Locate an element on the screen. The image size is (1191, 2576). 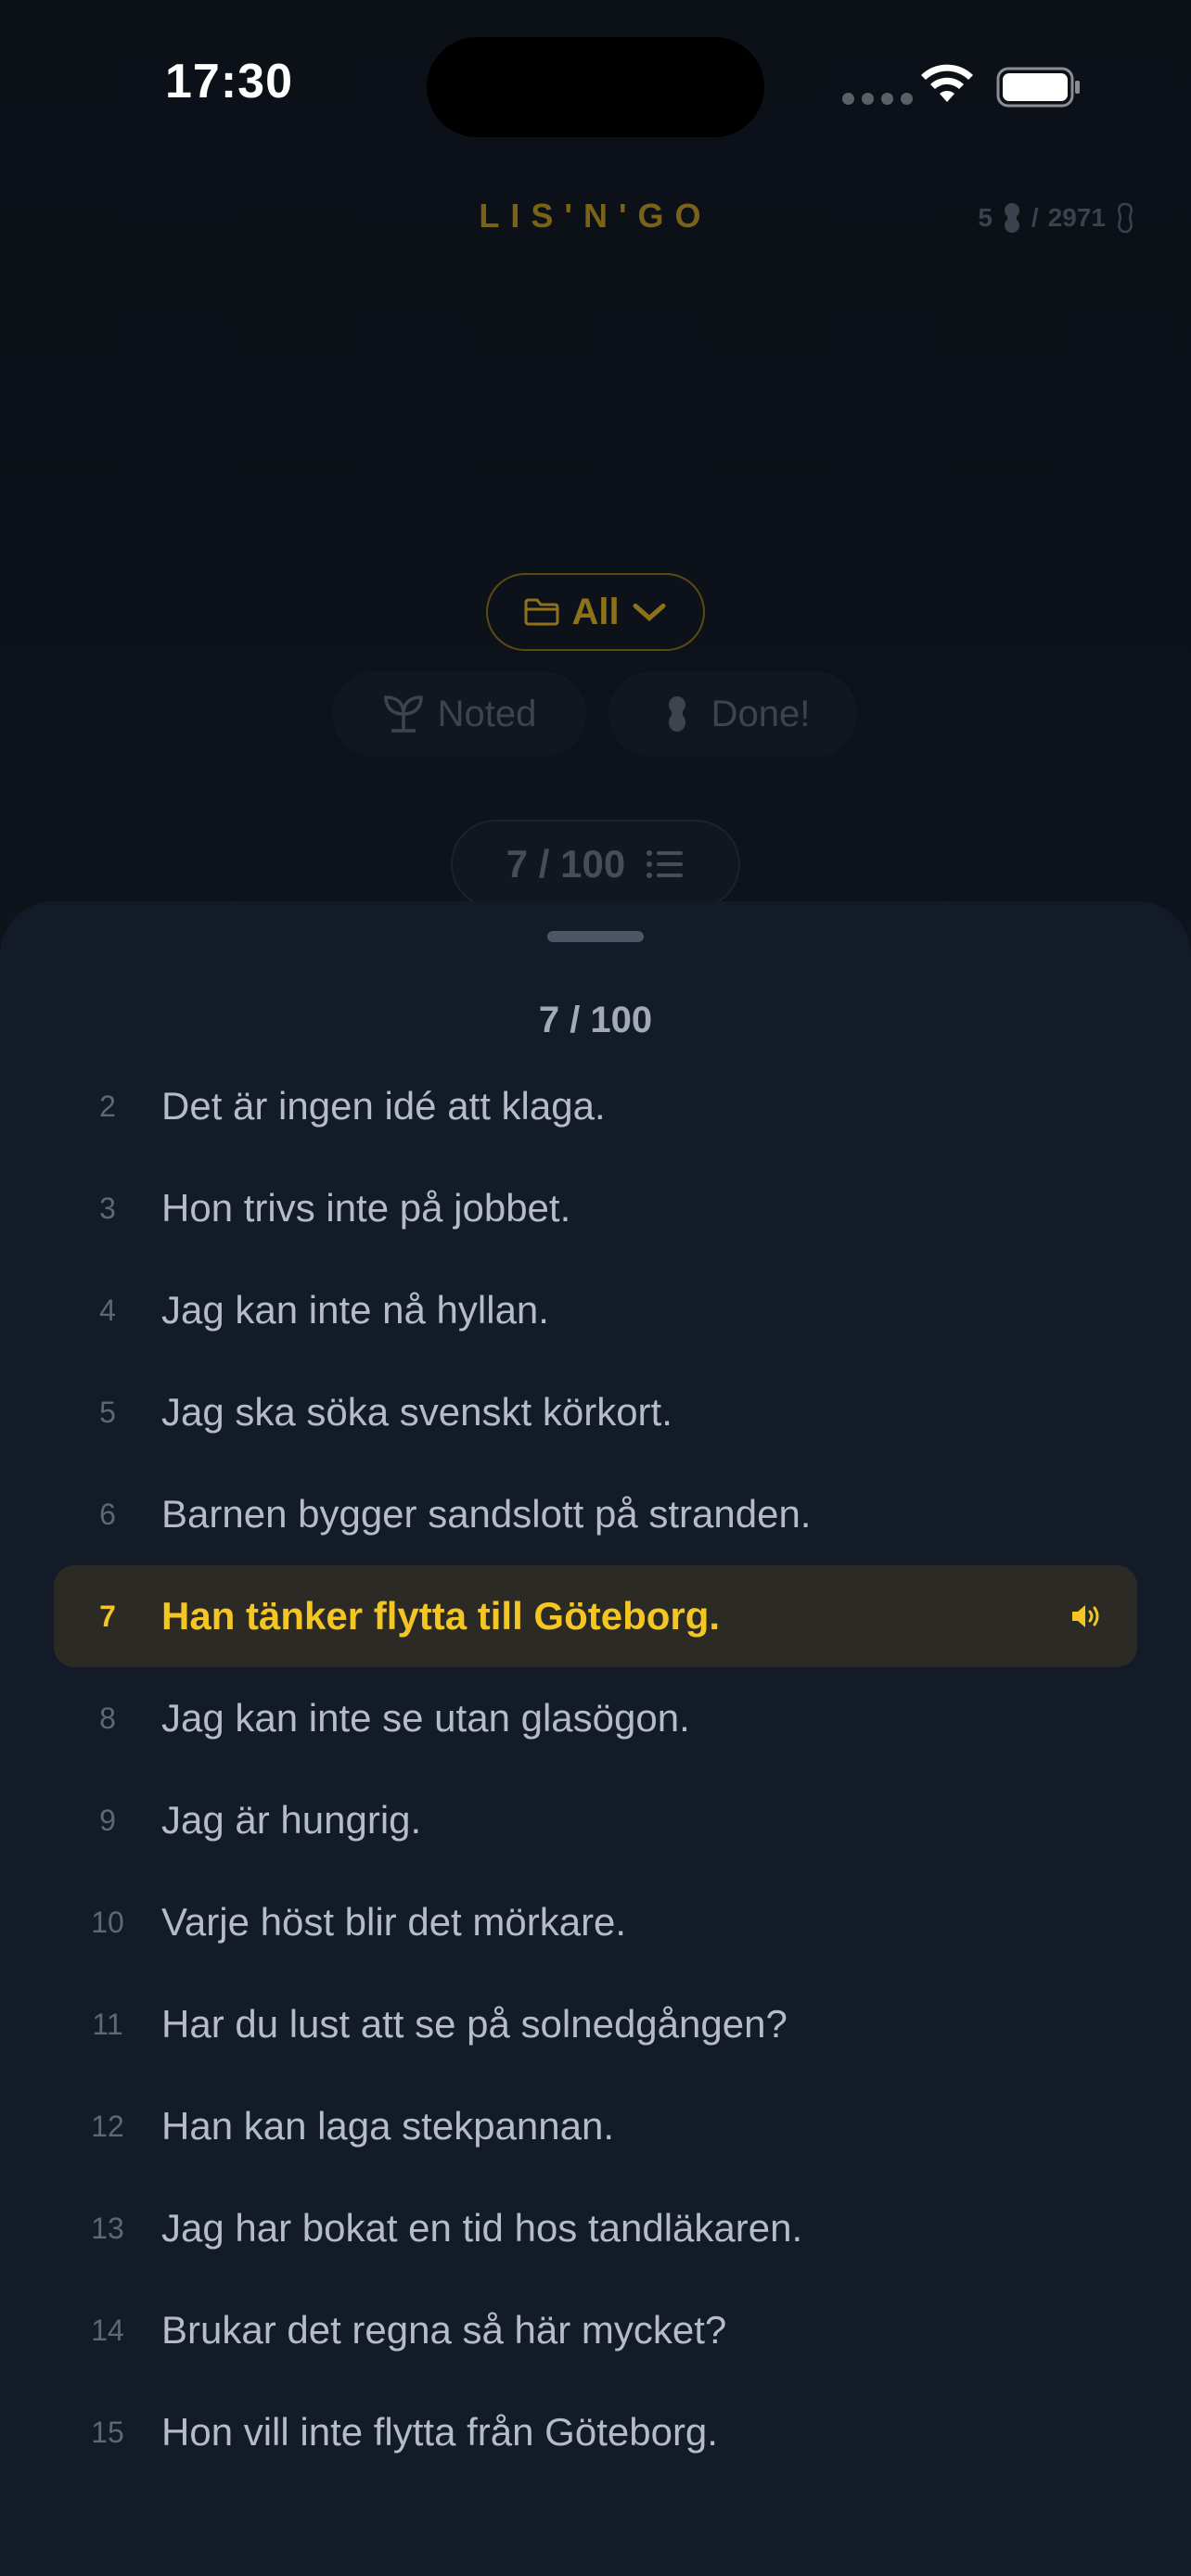
sentence-counter-label: 7 / 100 is located at coordinates (566, 864).